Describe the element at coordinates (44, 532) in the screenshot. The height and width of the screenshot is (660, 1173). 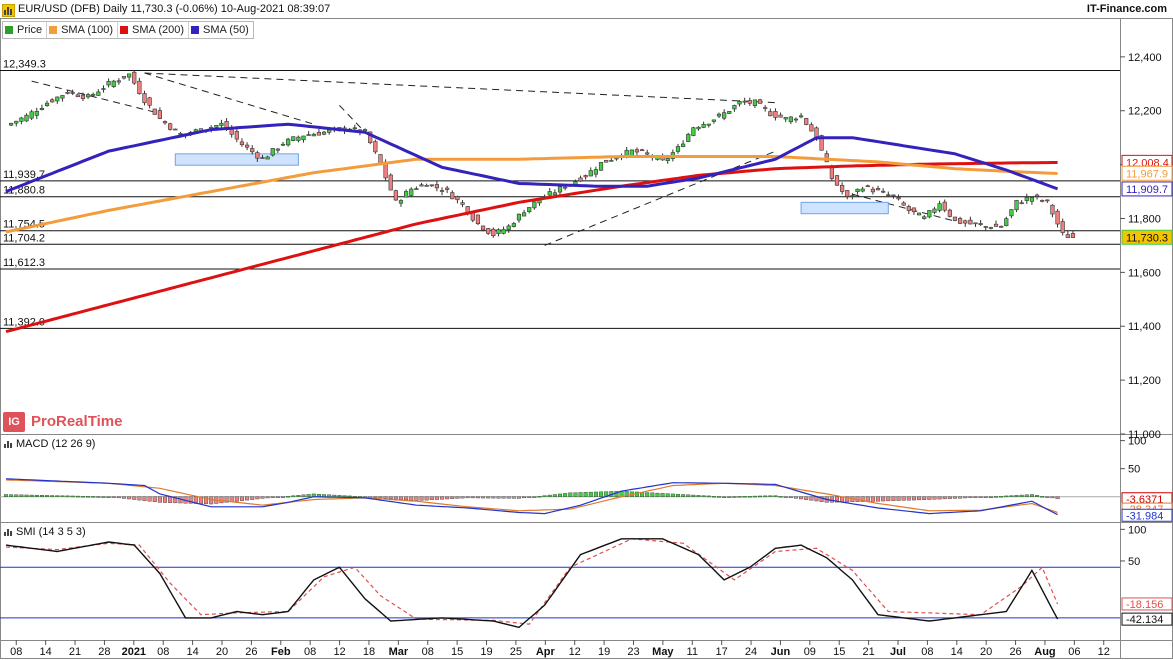
I see `smi-panel-title: SMI (14 3 5 3)` at that location.